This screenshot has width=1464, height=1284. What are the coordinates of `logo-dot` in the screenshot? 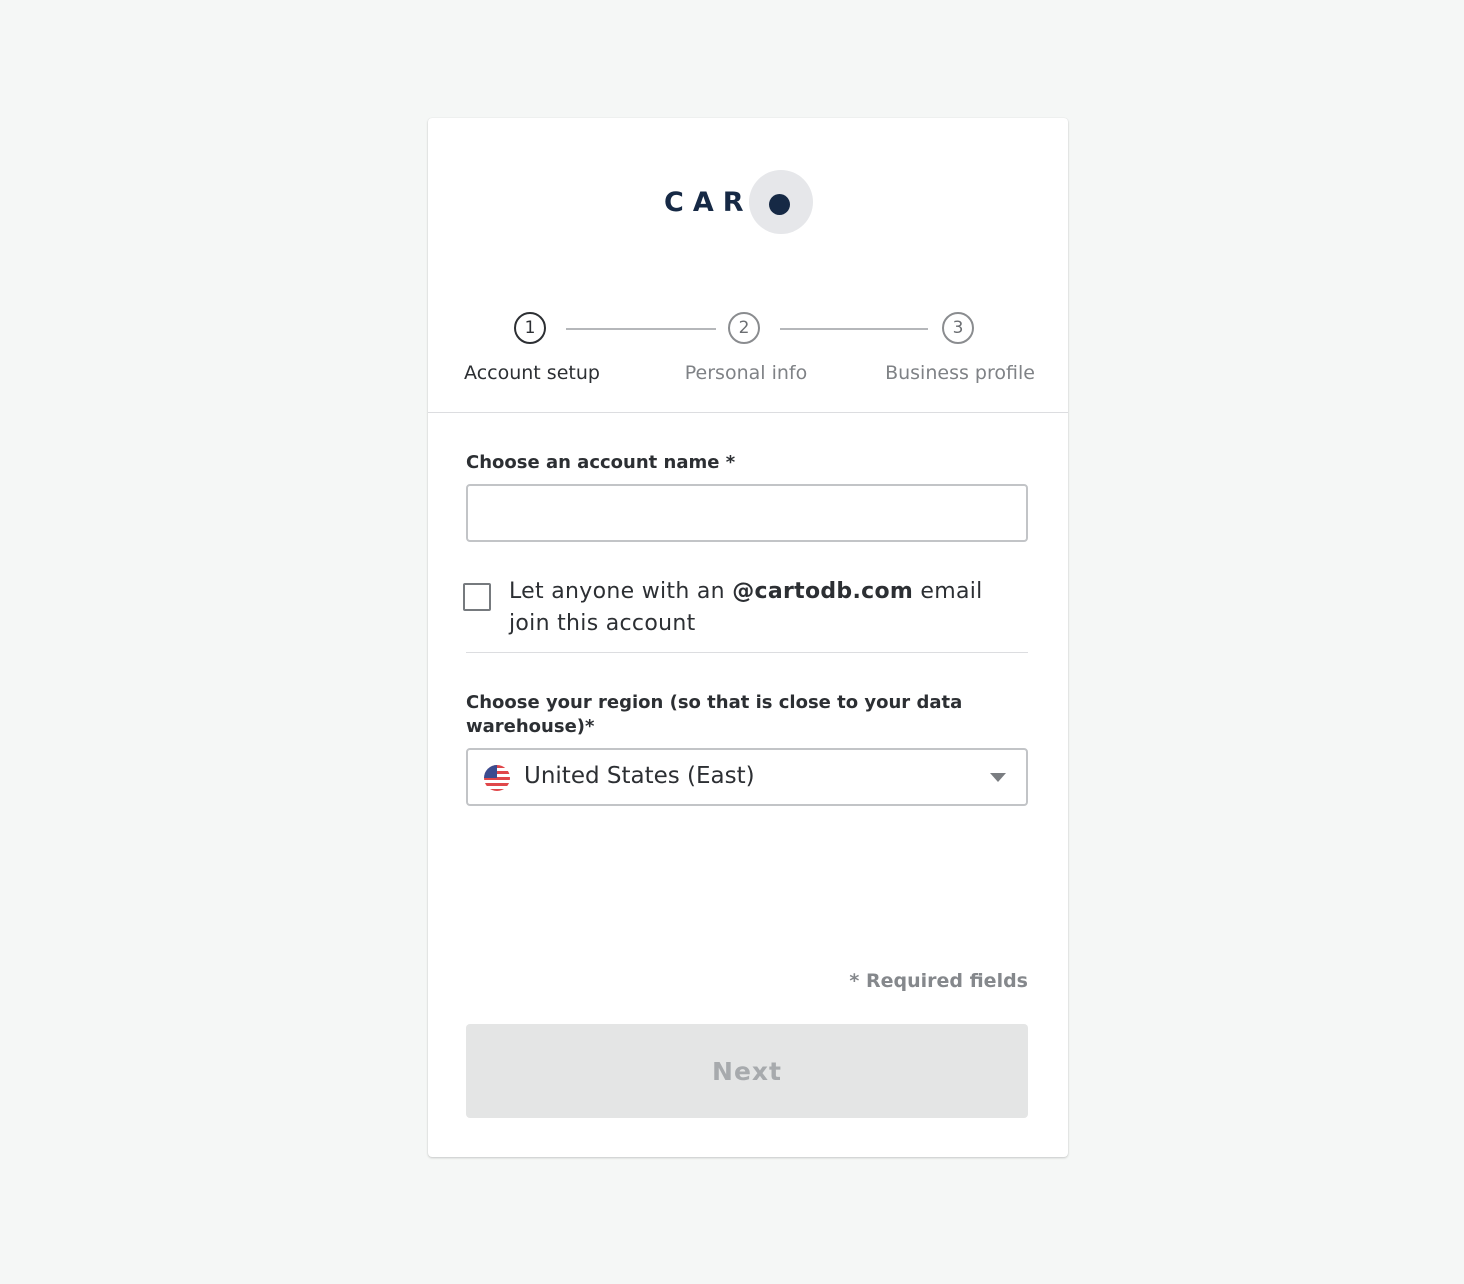 It's located at (779, 204).